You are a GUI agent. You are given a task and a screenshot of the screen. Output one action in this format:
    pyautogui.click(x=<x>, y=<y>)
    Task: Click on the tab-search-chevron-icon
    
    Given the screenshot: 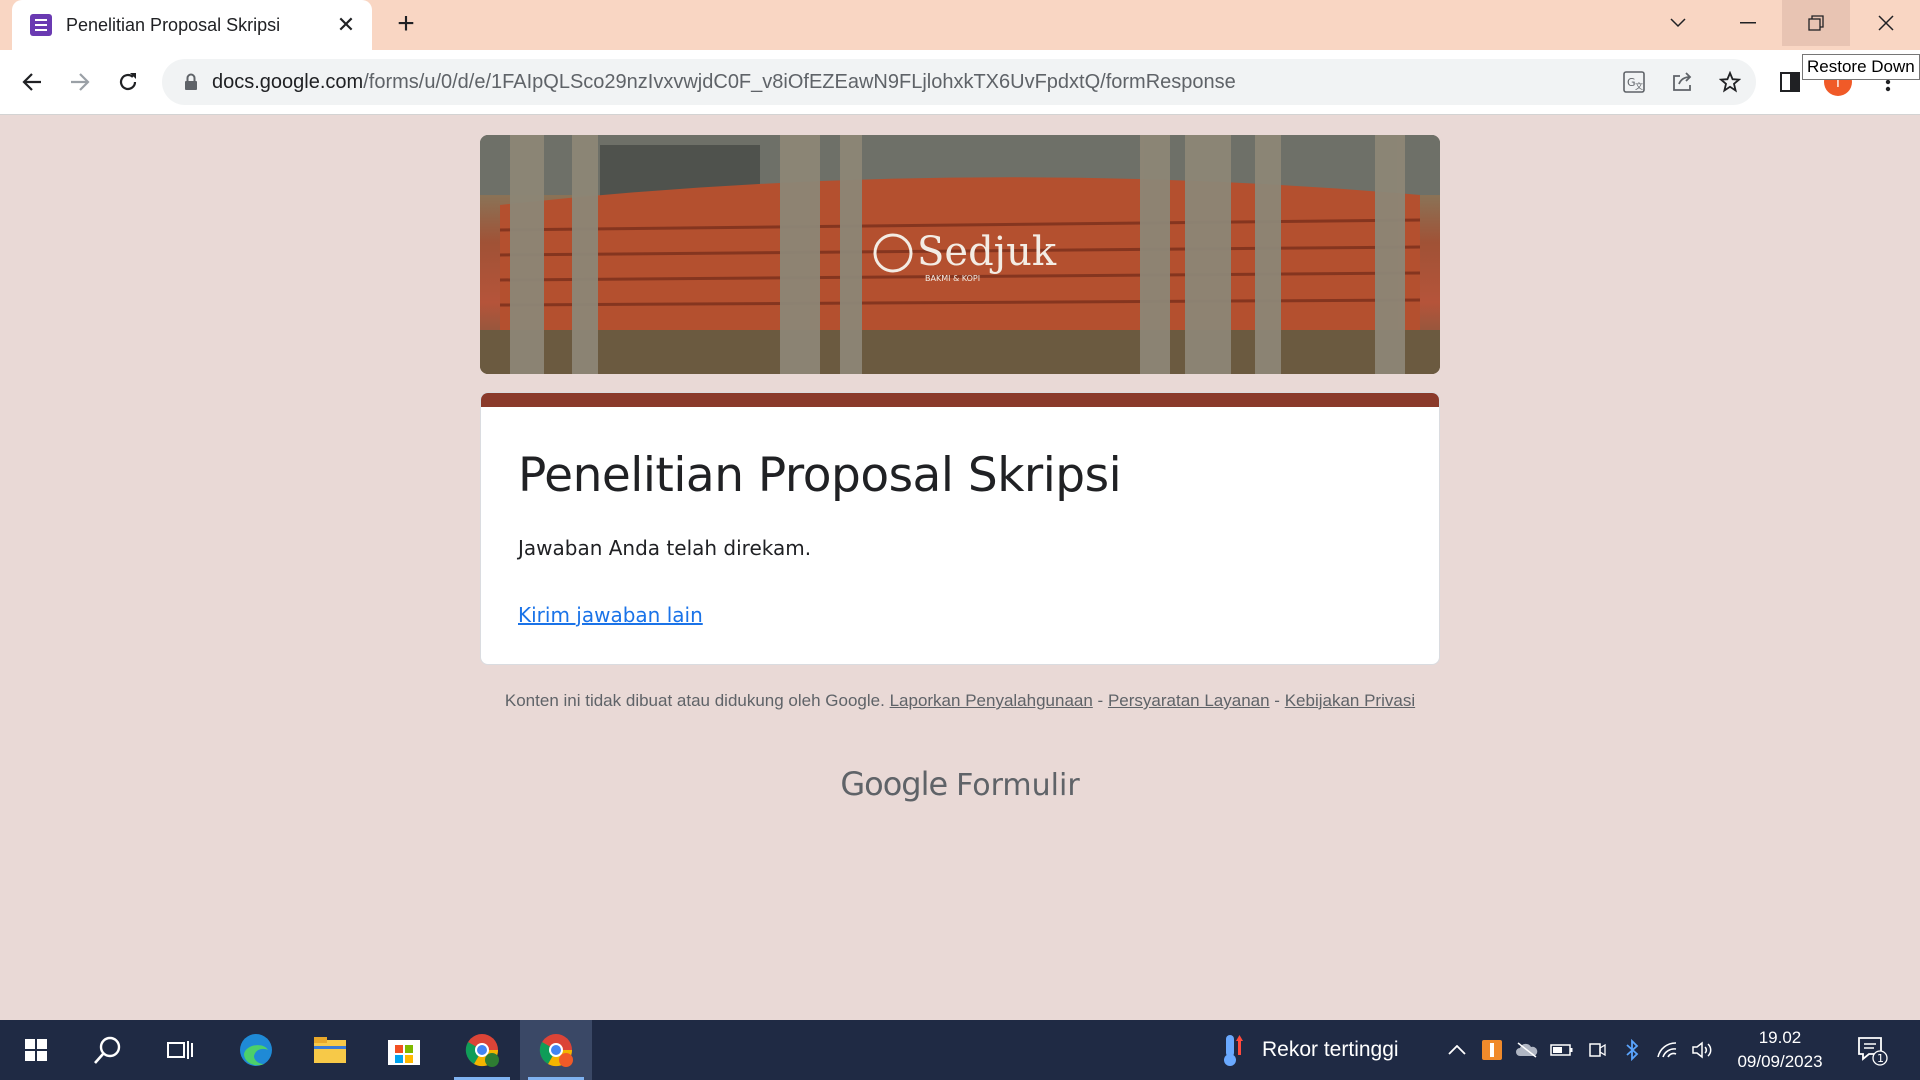 What is the action you would take?
    pyautogui.click(x=1678, y=23)
    